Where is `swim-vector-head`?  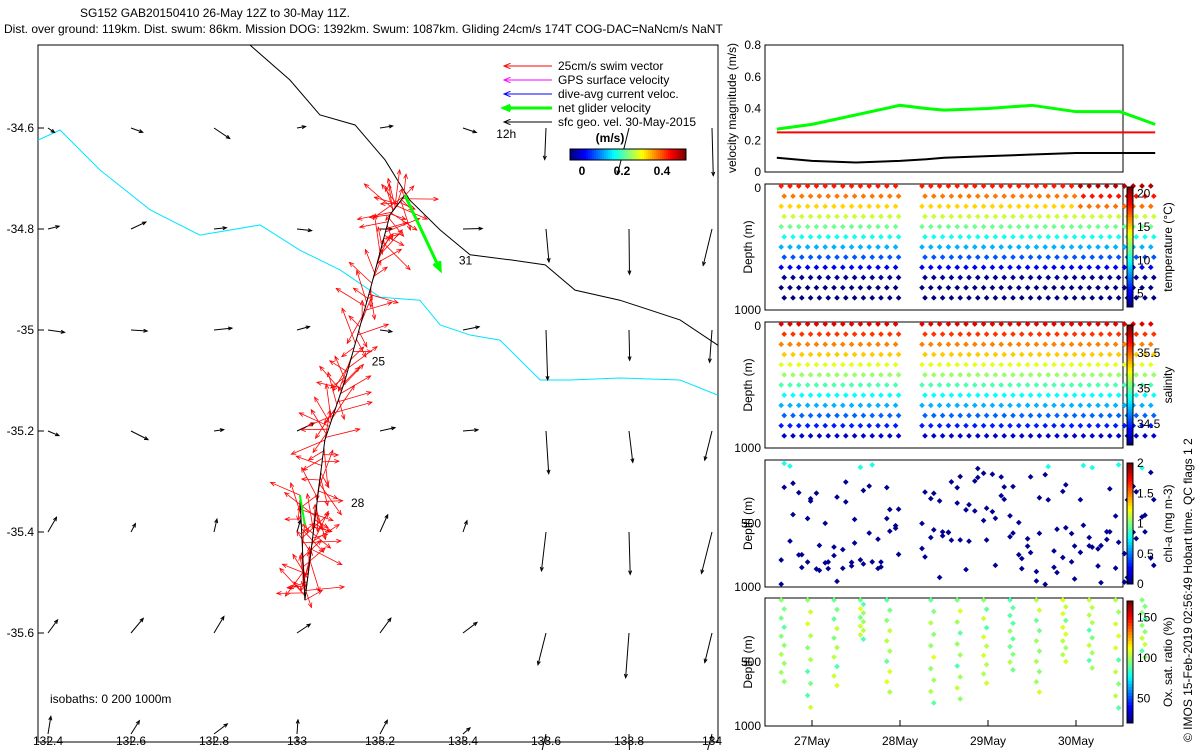
swim-vector-head is located at coordinates (305, 468).